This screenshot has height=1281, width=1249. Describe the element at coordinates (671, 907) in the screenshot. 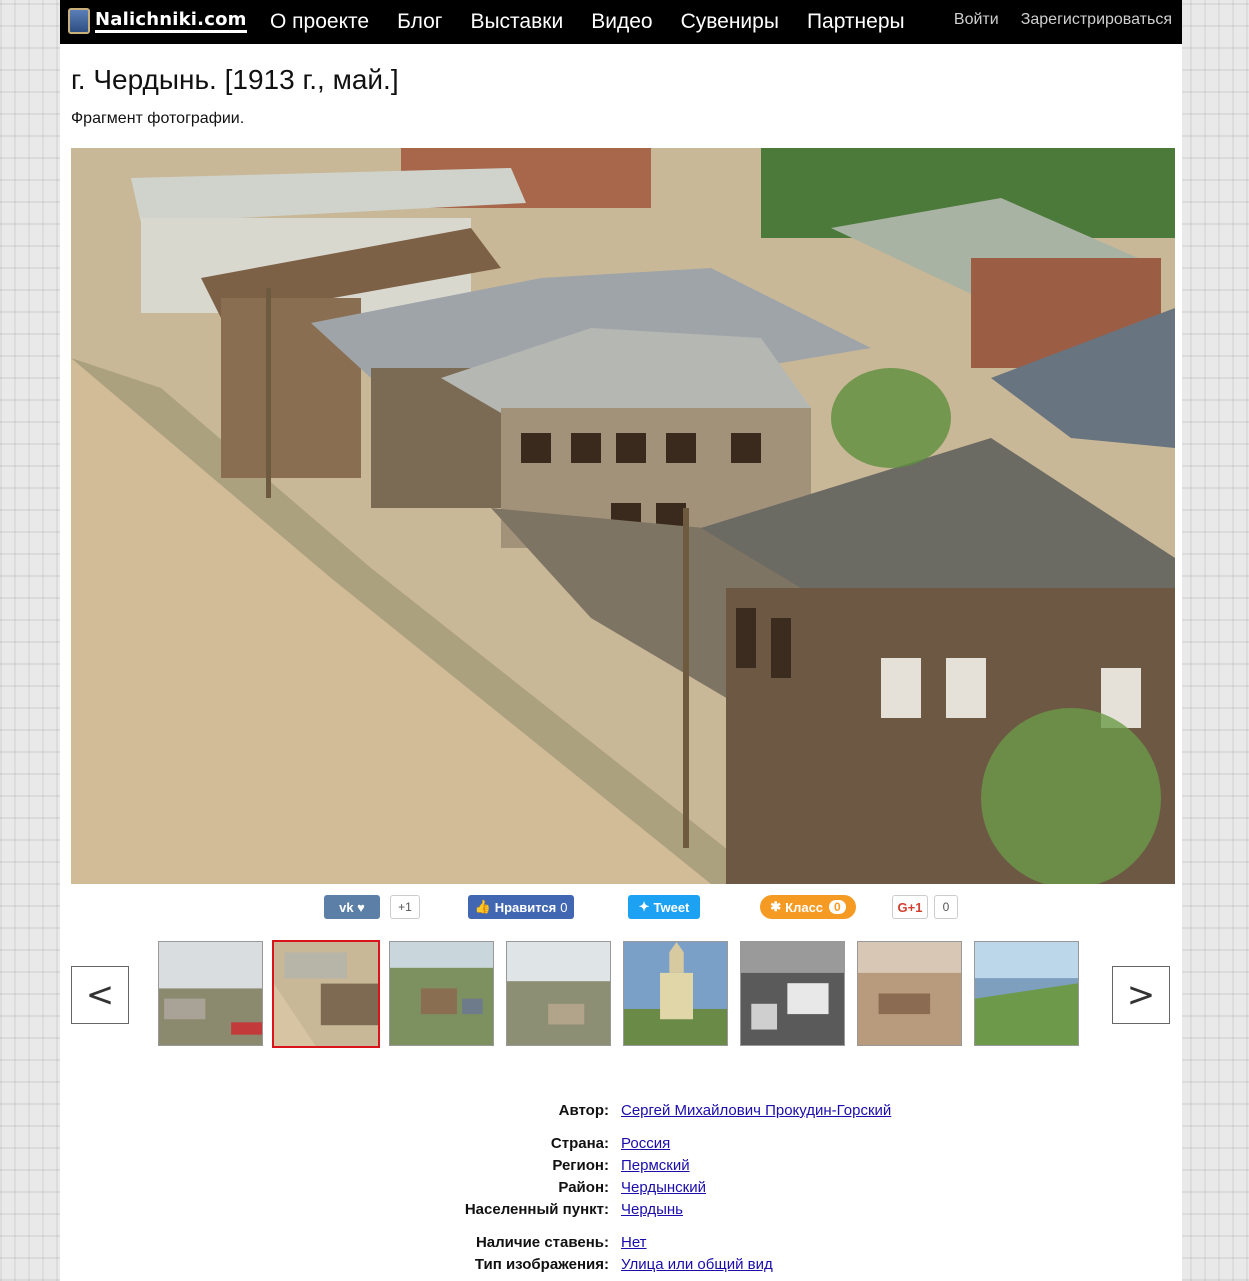

I see `tweet-label: Tweet` at that location.